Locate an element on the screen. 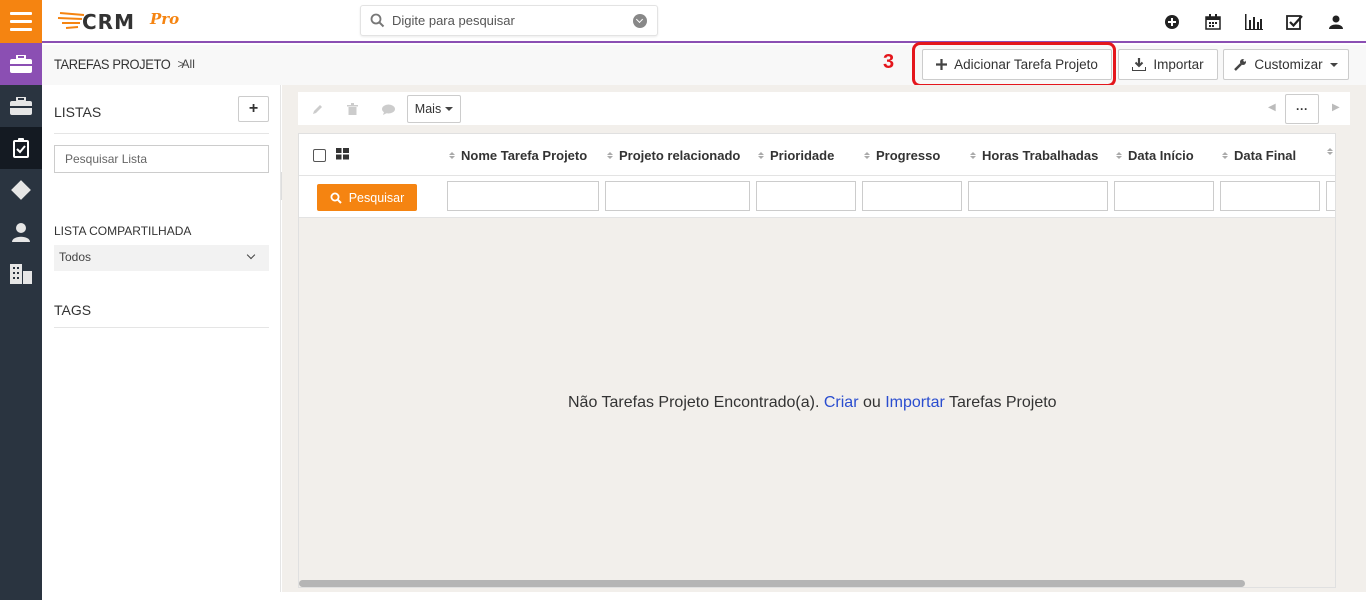 The image size is (1366, 600). empty-state-suffix: Tarefas Projeto is located at coordinates (1002, 402).